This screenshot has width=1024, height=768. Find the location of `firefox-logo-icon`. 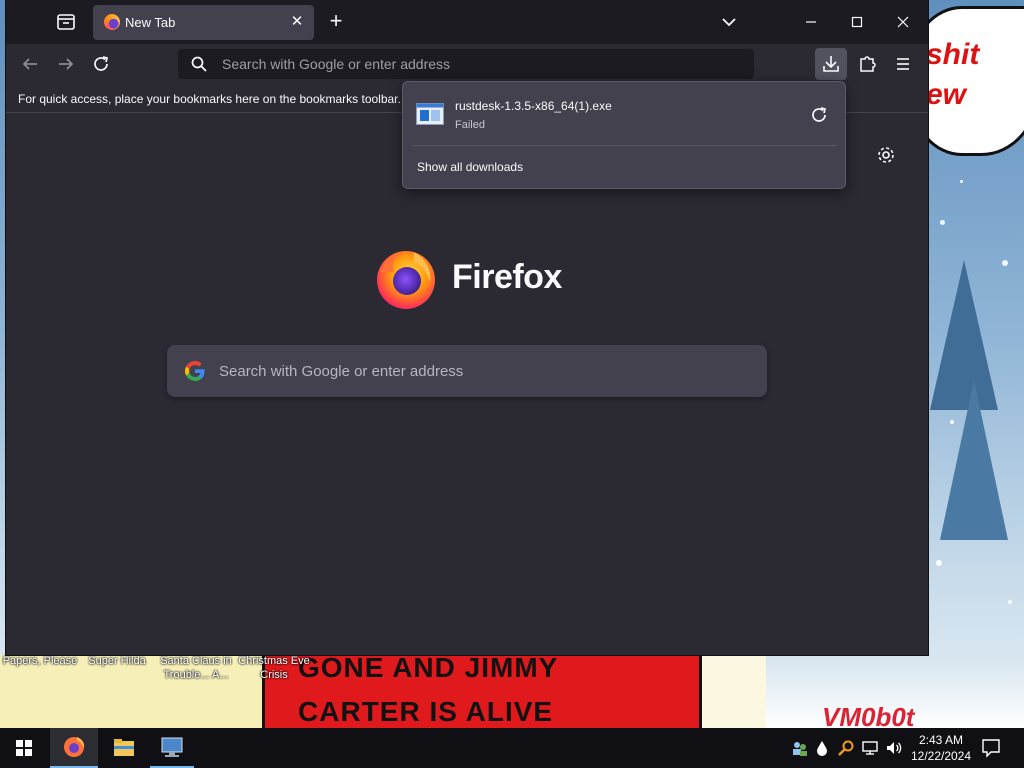

firefox-logo-icon is located at coordinates (406, 280).